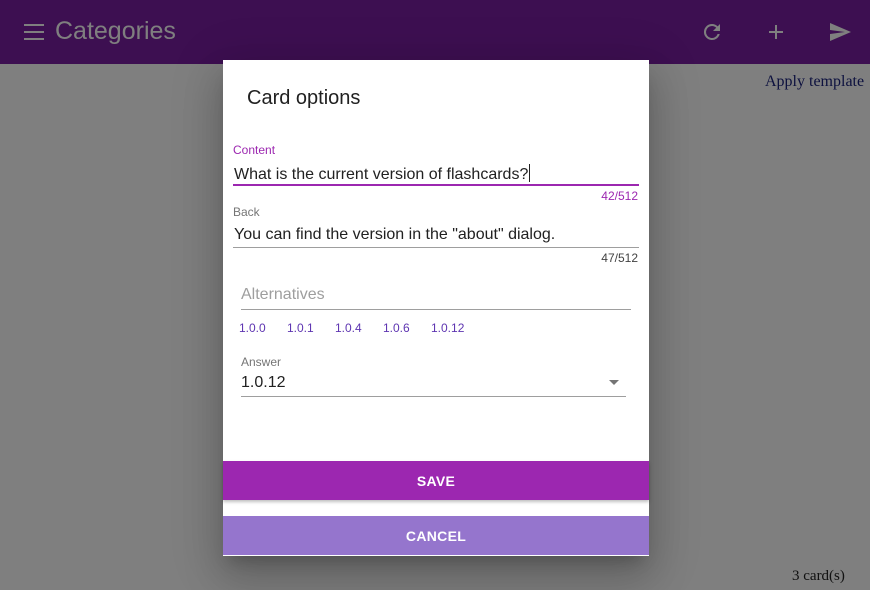 This screenshot has width=870, height=590. Describe the element at coordinates (433, 396) in the screenshot. I see `answer-select-underline` at that location.